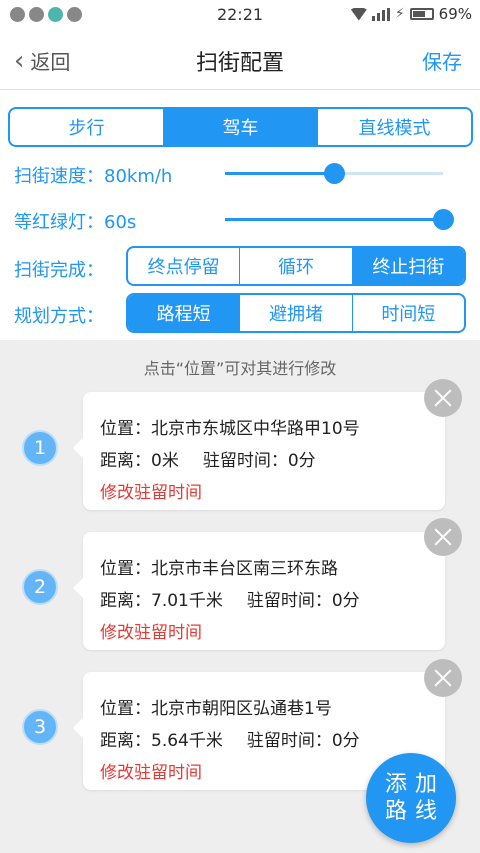 Image resolution: width=480 pixels, height=853 pixels. Describe the element at coordinates (86, 127) in the screenshot. I see `mode-walk-option: 步行` at that location.